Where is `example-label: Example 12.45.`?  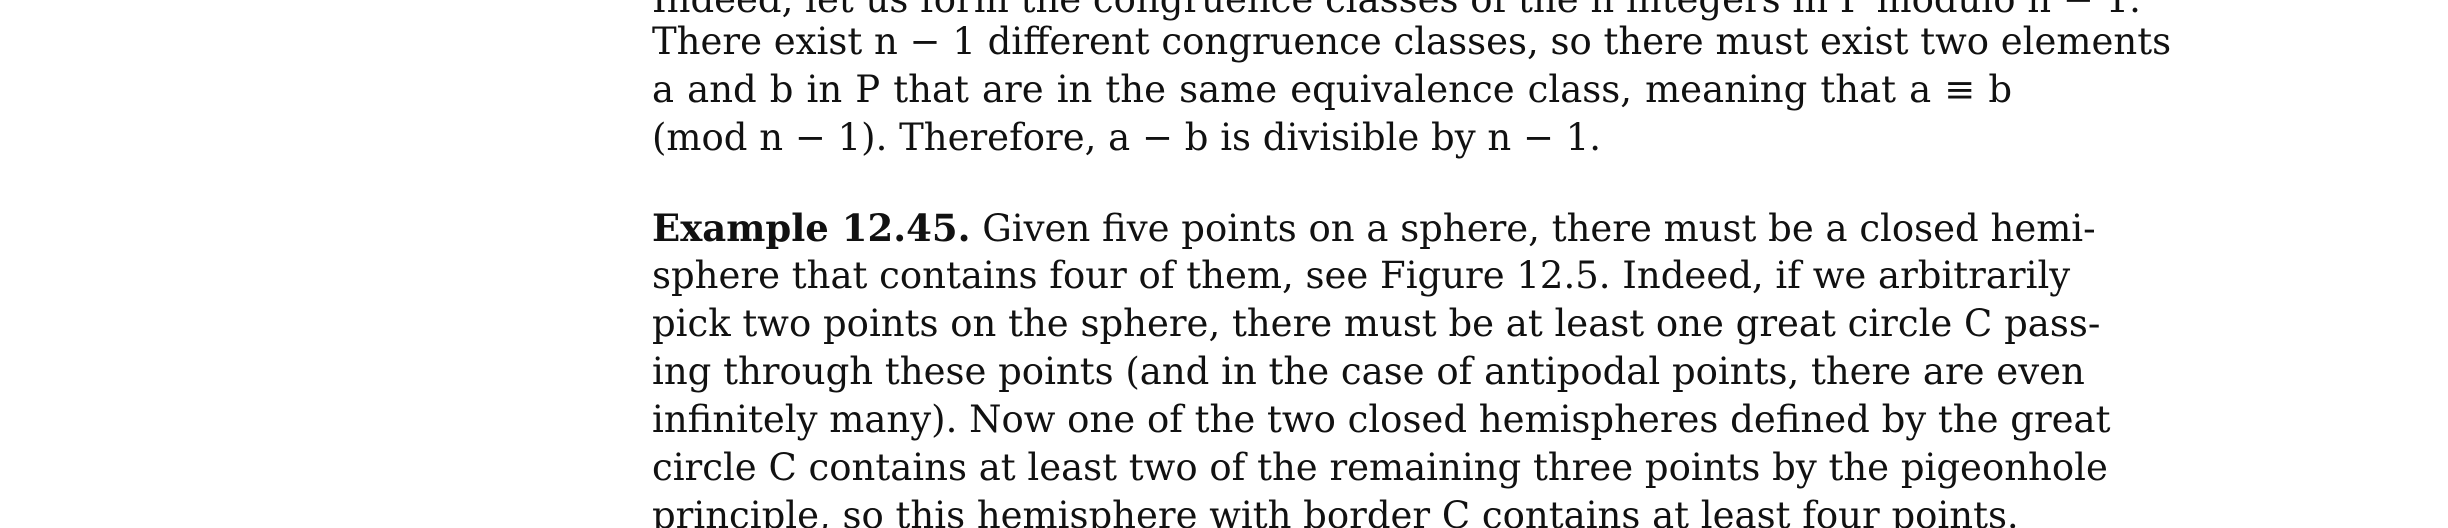 example-label: Example 12.45. is located at coordinates (811, 228).